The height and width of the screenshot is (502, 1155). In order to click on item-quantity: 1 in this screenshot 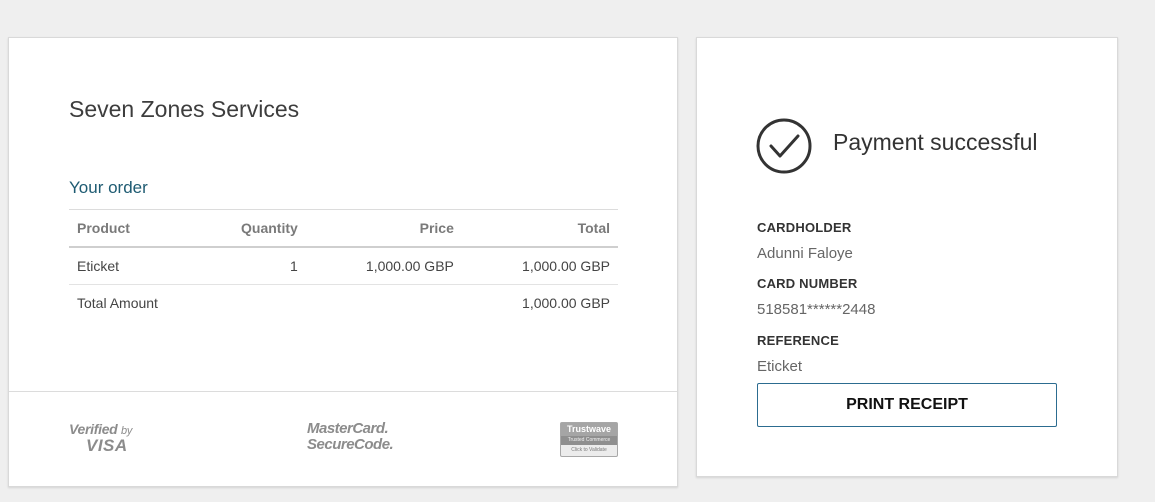, I will do `click(250, 266)`.